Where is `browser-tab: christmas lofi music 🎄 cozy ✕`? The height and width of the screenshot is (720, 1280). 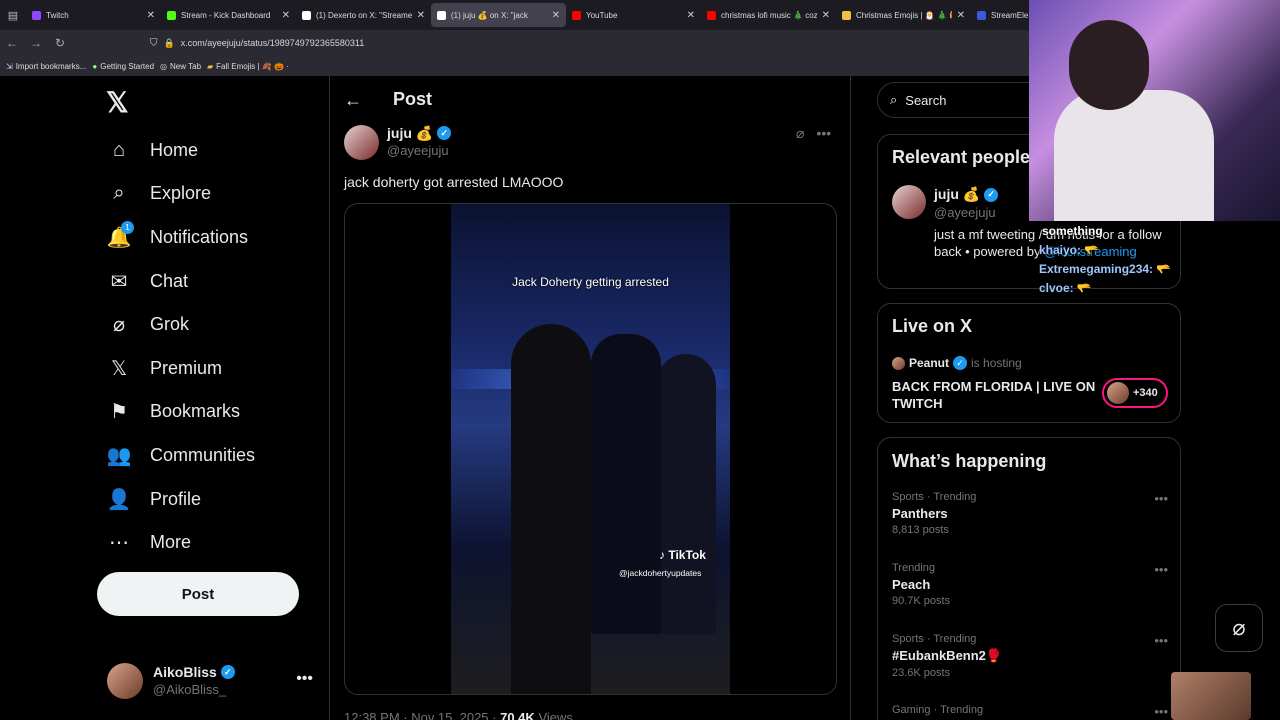
browser-tab: christmas lofi music 🎄 cozy ✕ is located at coordinates (768, 15).